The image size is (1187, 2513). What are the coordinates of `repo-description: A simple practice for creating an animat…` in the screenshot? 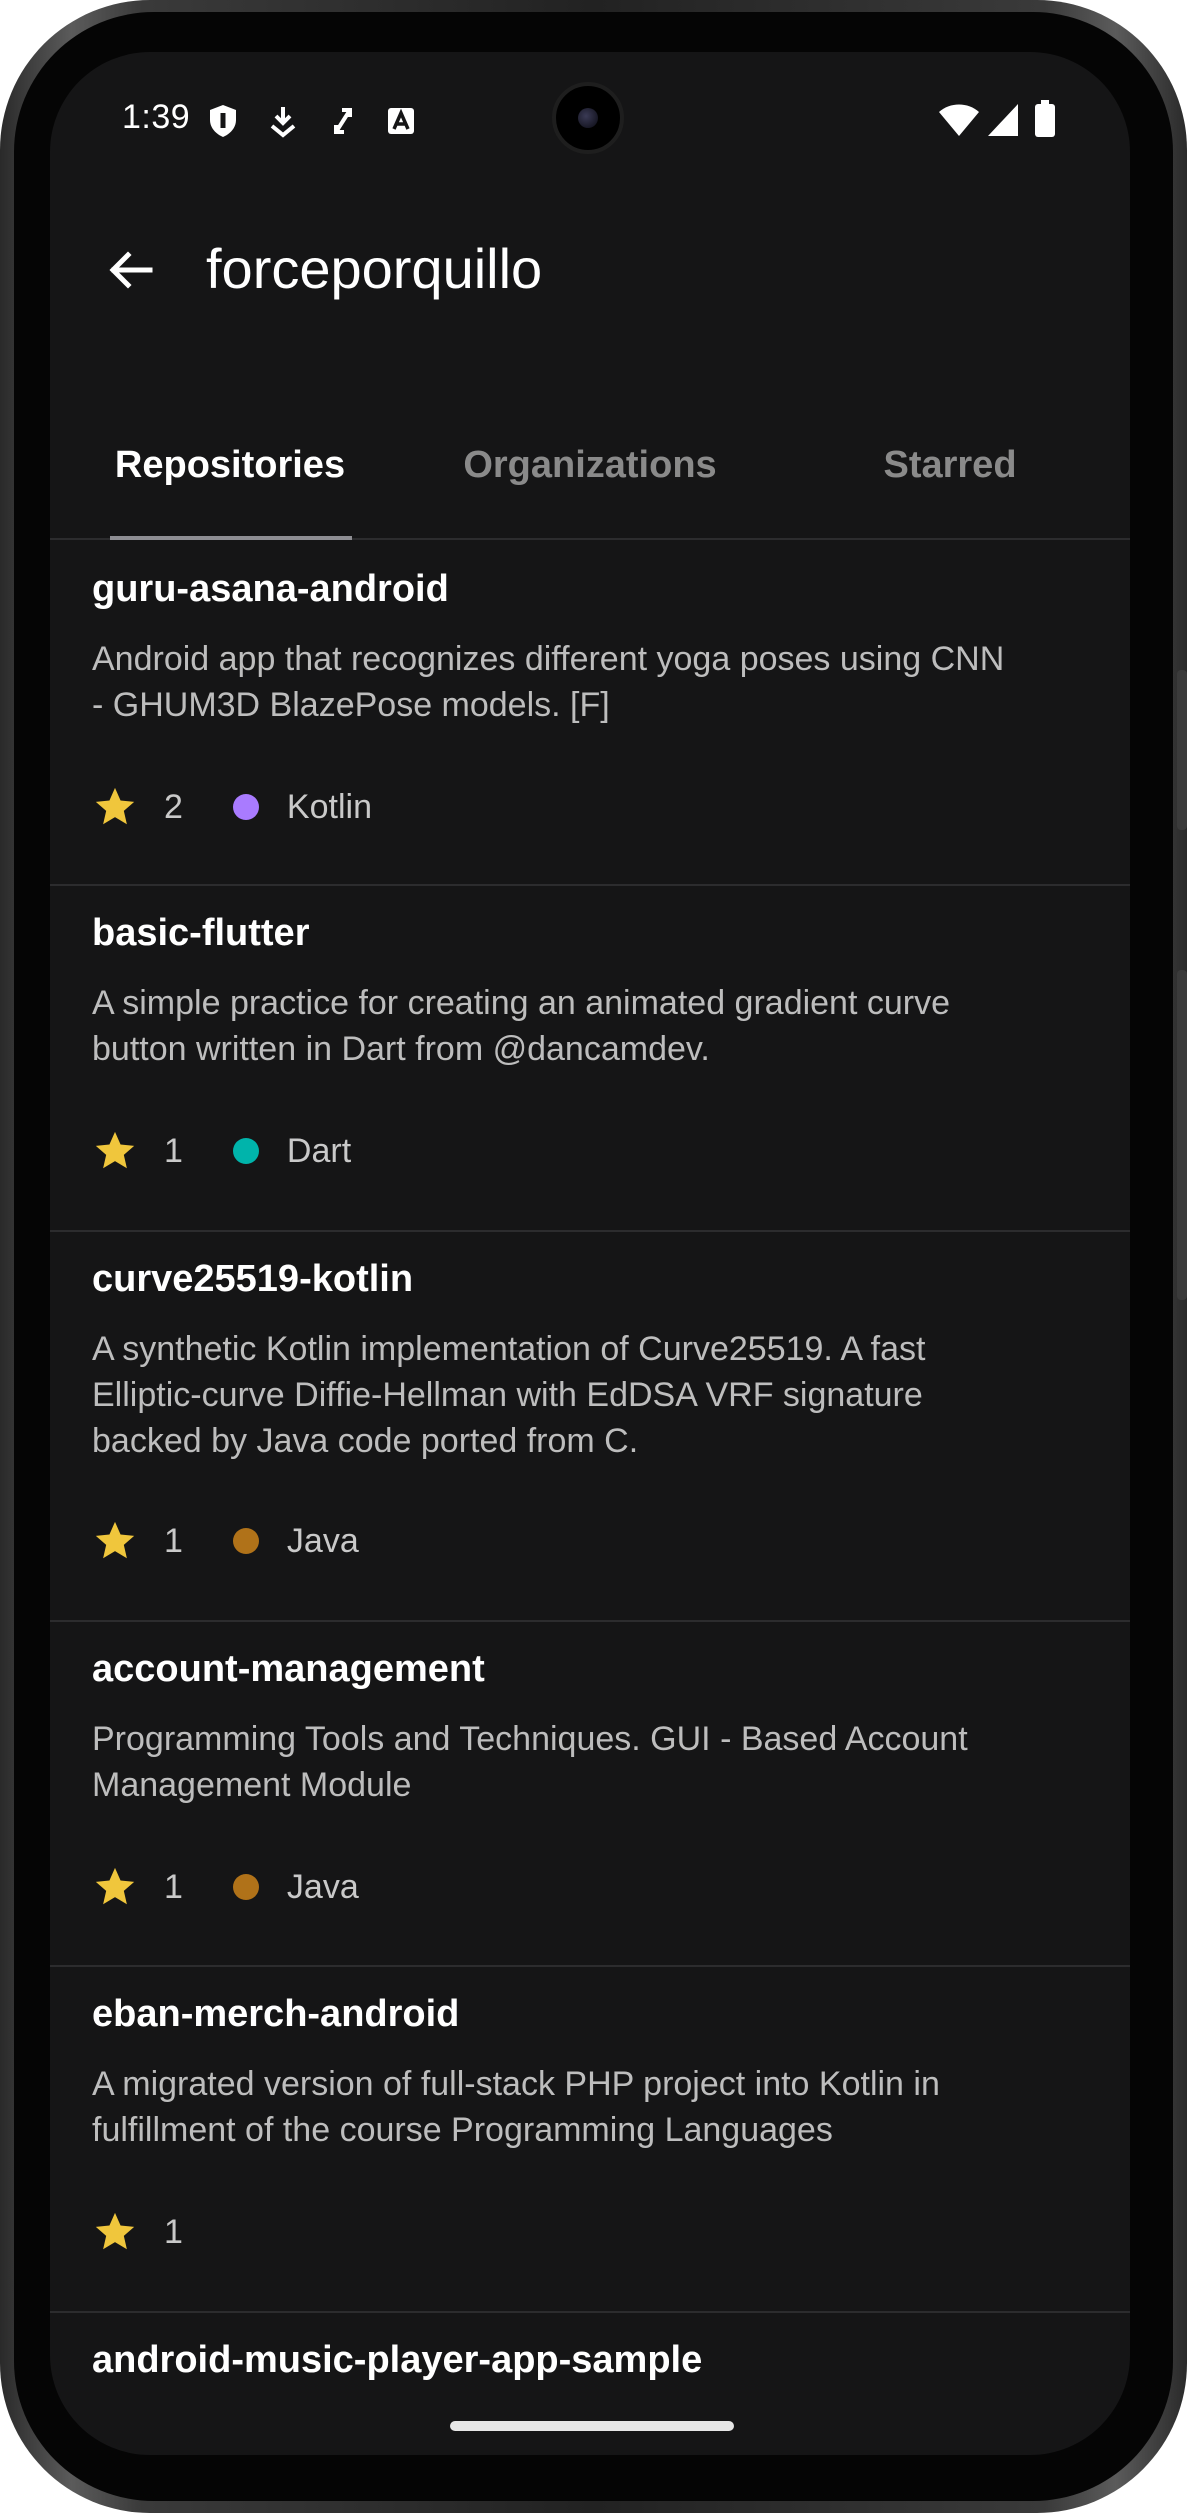 It's located at (592, 1026).